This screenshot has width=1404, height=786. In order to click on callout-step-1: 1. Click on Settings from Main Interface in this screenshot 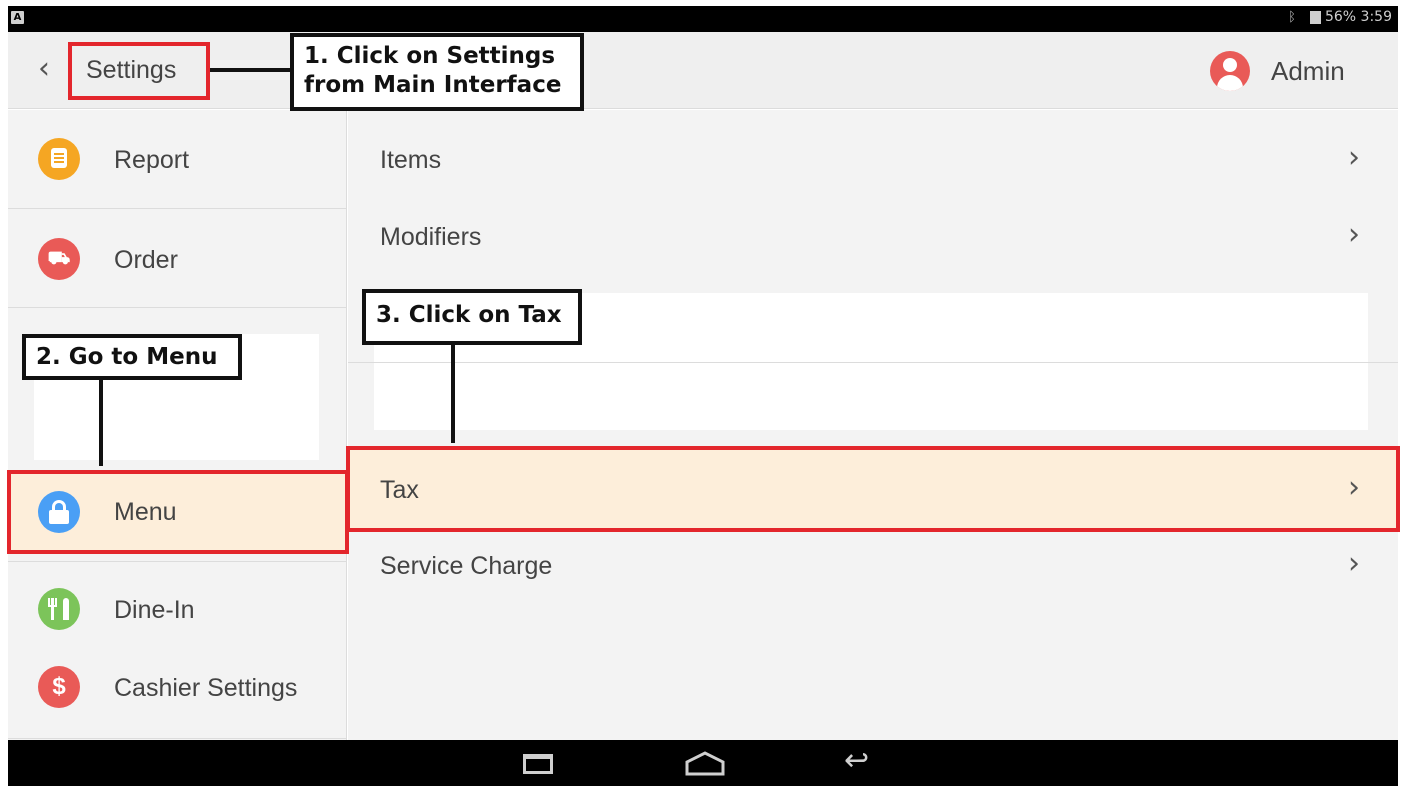, I will do `click(437, 72)`.